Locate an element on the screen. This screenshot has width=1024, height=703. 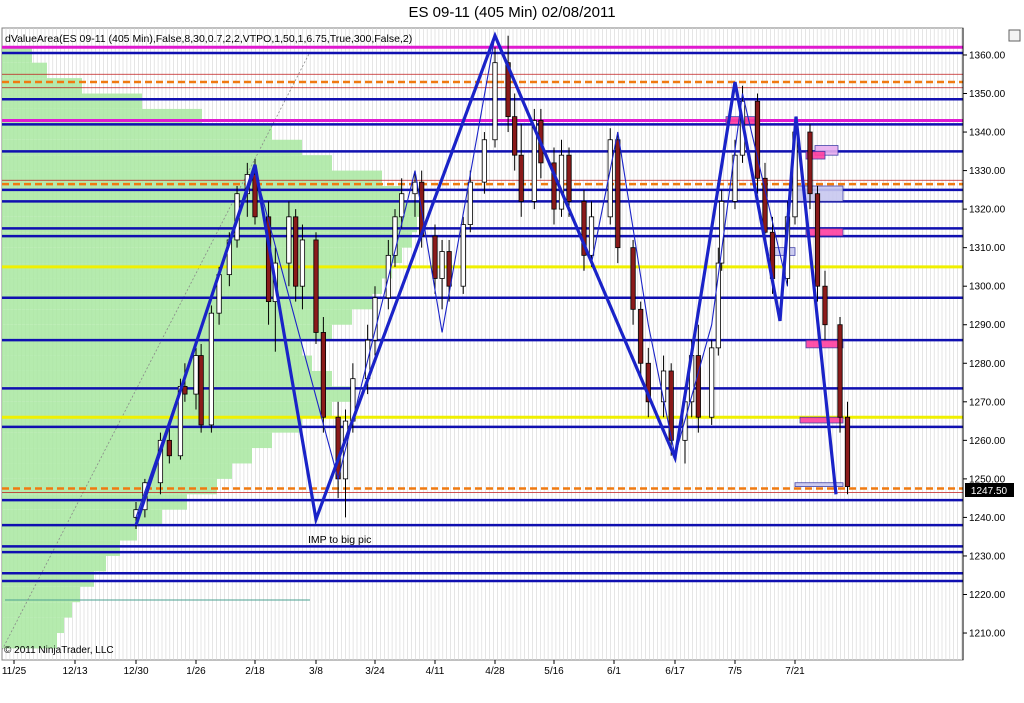
last-price-label: 1247.50 is located at coordinates (989, 491).